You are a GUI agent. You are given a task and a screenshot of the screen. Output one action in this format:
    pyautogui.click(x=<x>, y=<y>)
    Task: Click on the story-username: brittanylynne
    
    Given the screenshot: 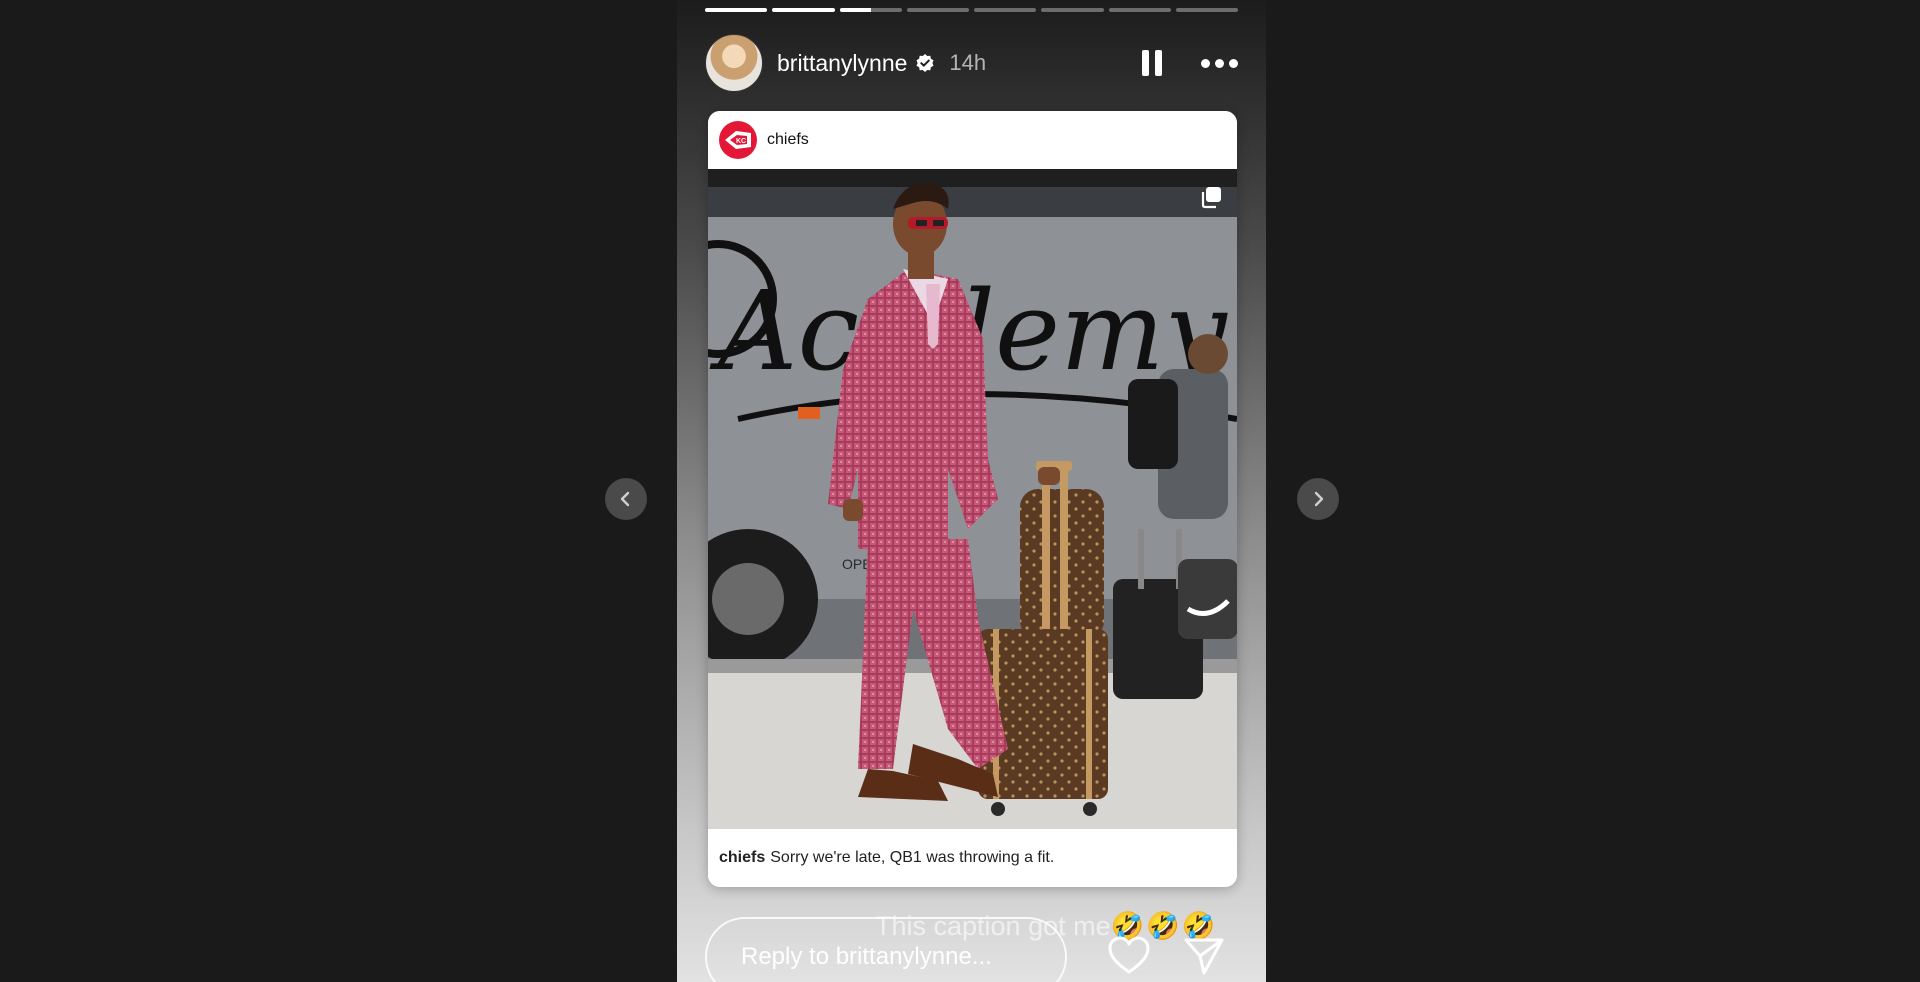 What is the action you would take?
    pyautogui.click(x=842, y=63)
    